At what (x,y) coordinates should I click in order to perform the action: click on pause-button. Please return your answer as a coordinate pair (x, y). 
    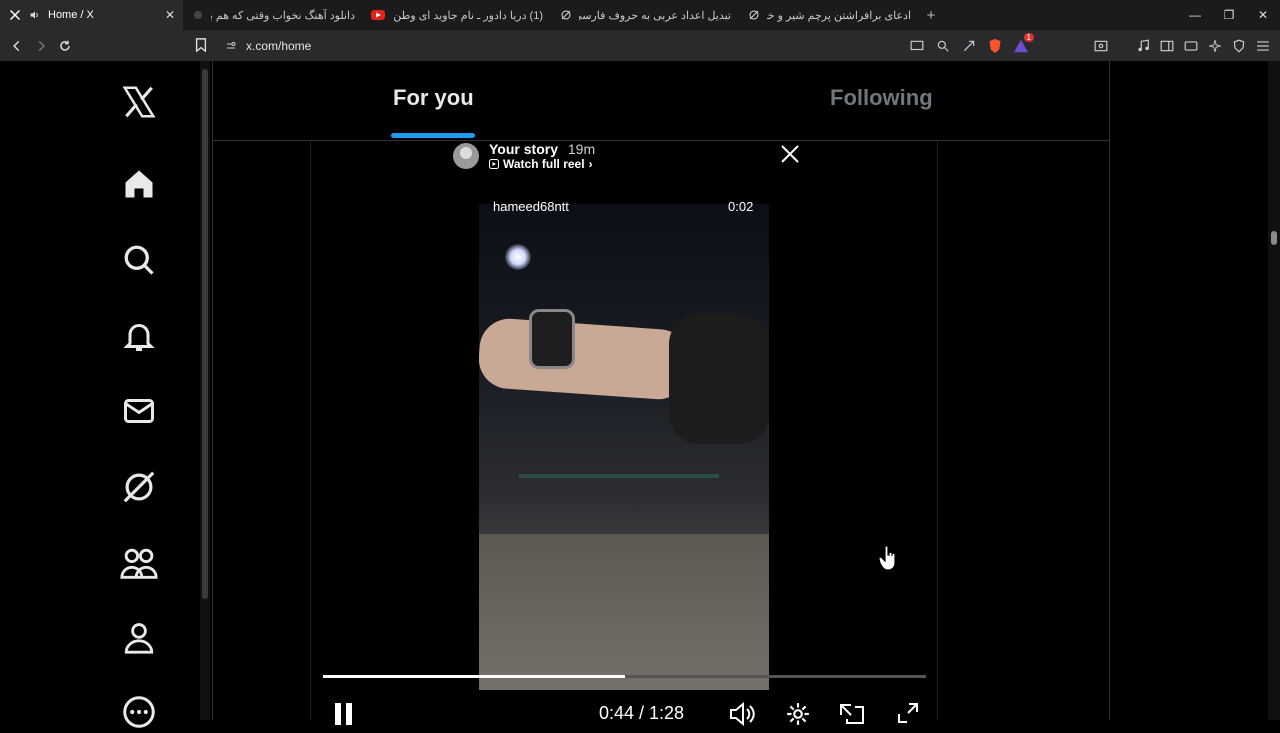
    Looking at the image, I should click on (344, 714).